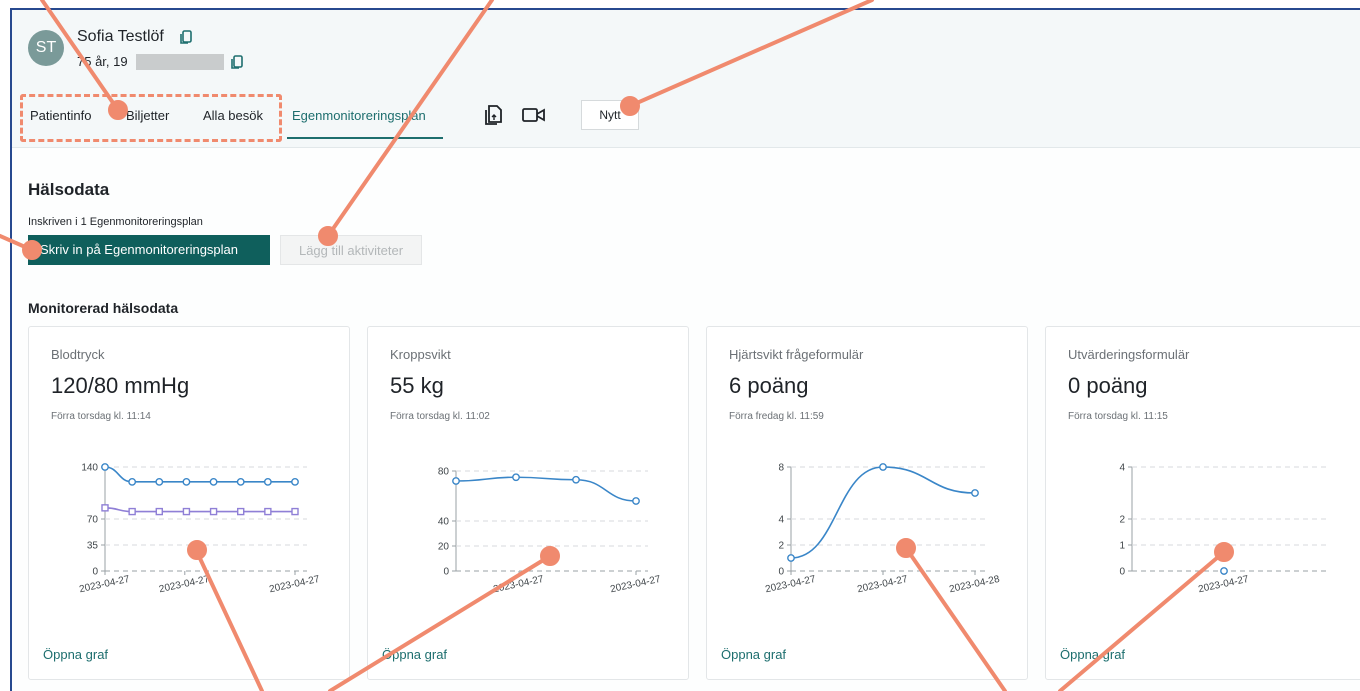  Describe the element at coordinates (781, 468) in the screenshot. I see `y-tick-label: 8` at that location.